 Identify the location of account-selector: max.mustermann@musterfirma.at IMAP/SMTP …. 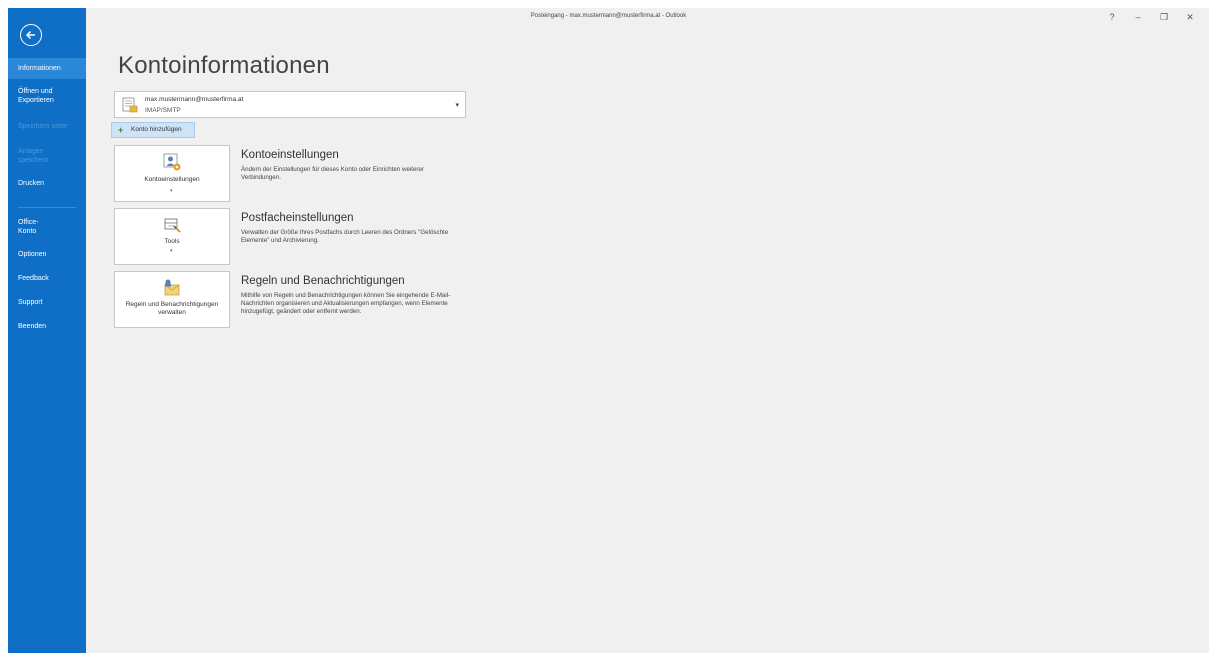
(290, 104).